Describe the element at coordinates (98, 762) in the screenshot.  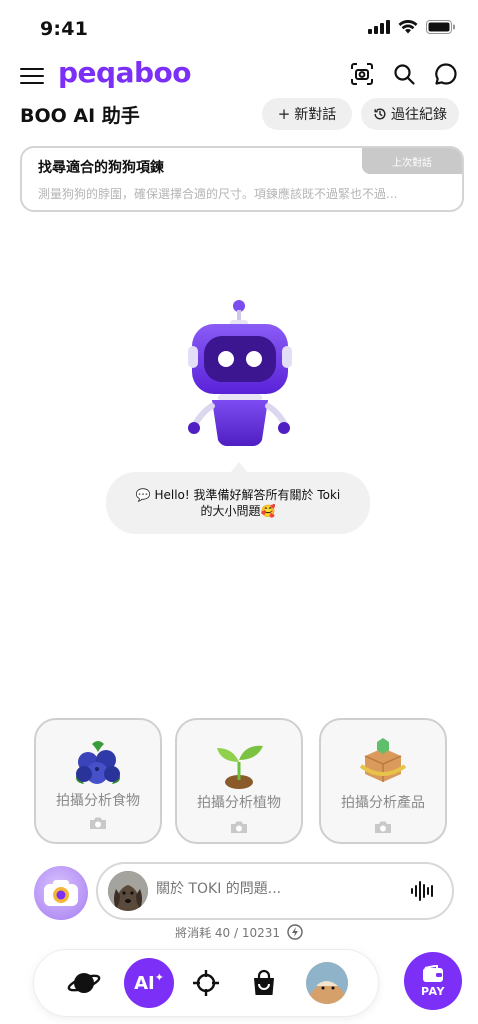
I see `blueberry-icon` at that location.